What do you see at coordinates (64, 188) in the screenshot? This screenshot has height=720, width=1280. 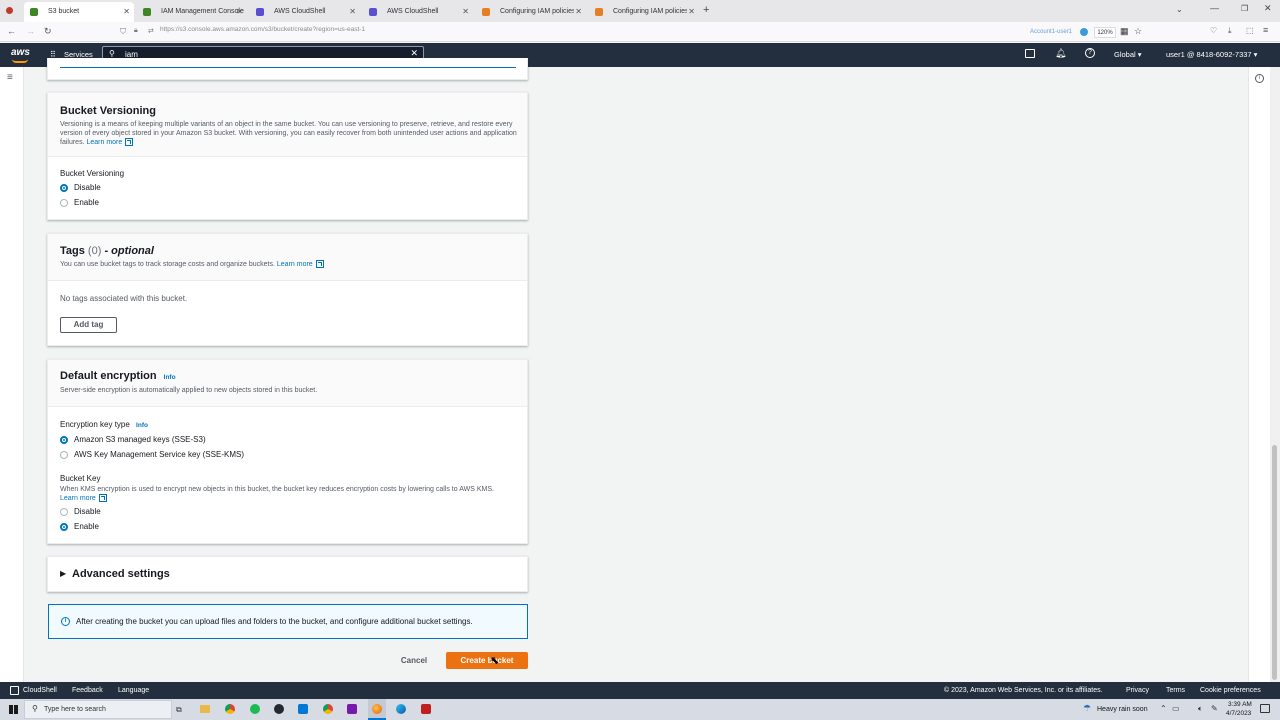 I see `versioning-disable-radio` at bounding box center [64, 188].